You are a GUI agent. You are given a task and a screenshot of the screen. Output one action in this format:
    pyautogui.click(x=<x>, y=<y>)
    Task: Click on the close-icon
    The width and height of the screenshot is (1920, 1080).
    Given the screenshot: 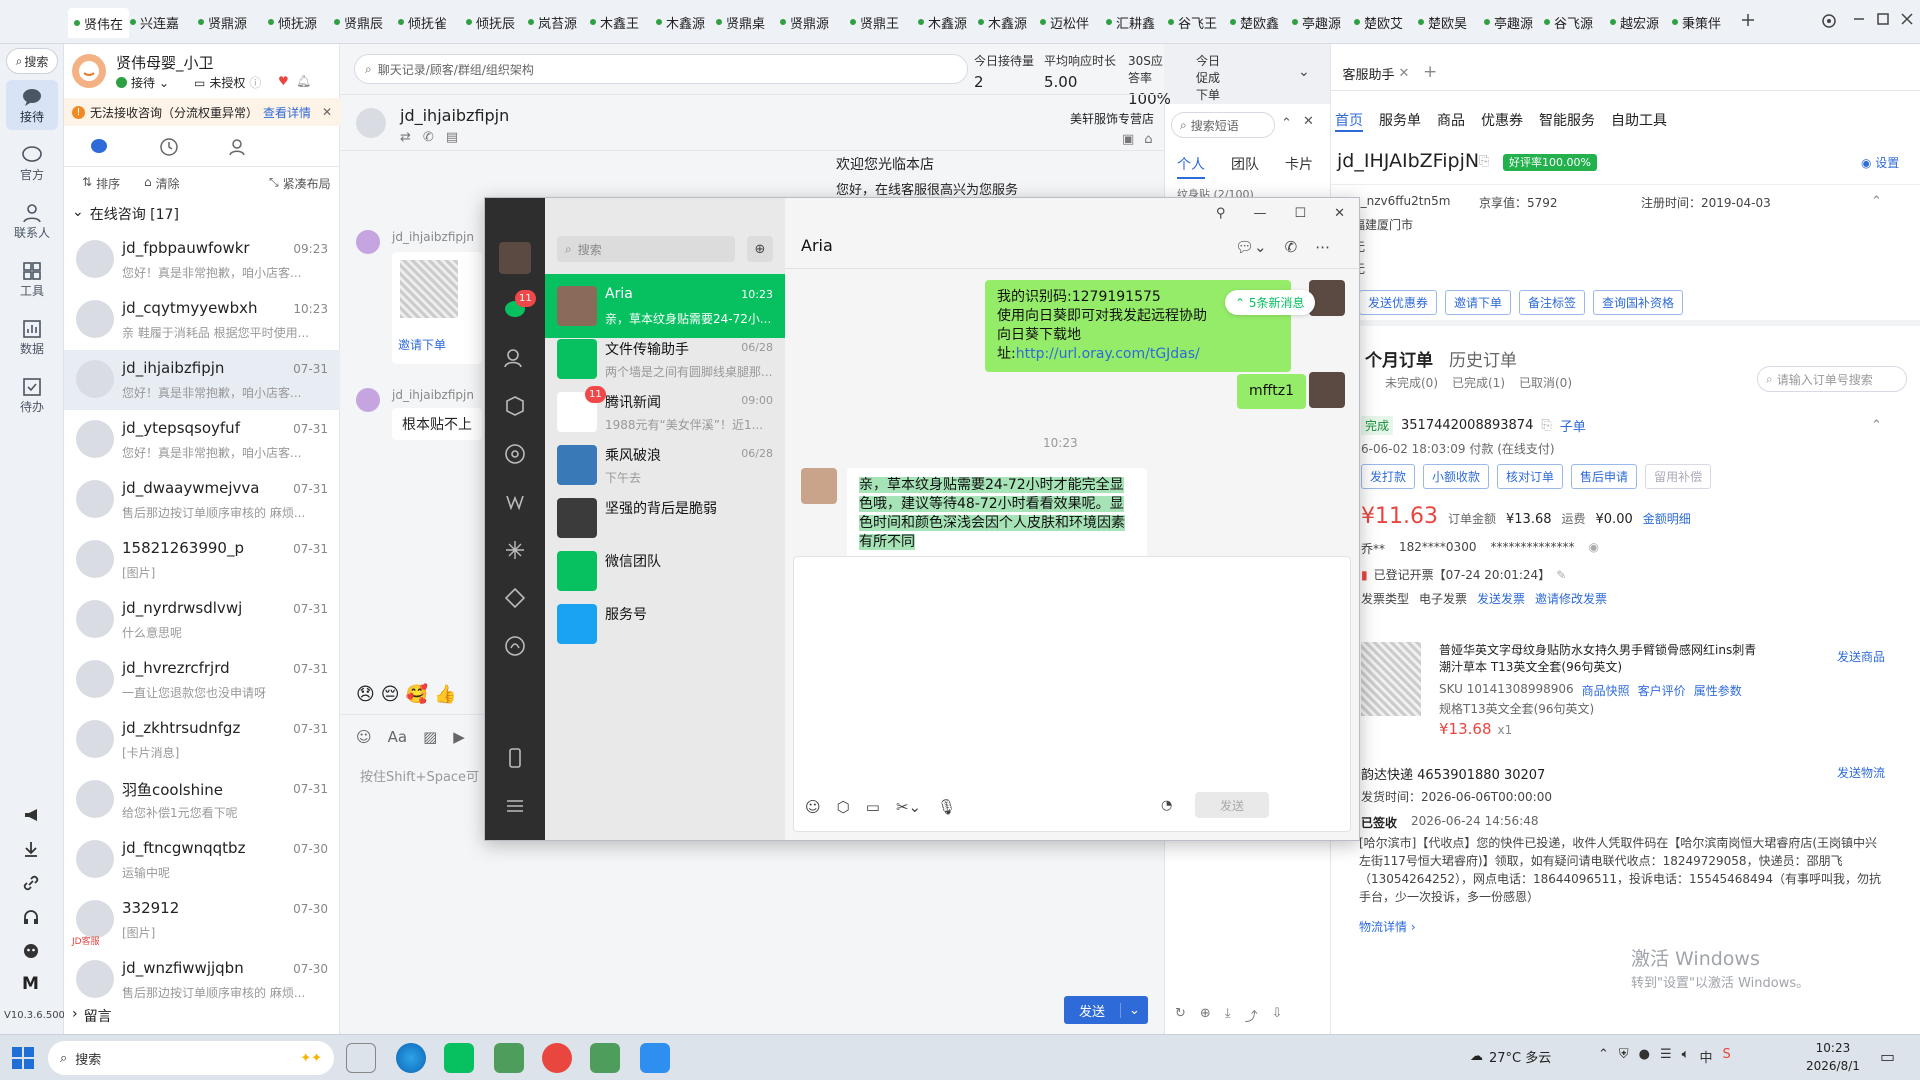 What is the action you would take?
    pyautogui.click(x=1907, y=19)
    